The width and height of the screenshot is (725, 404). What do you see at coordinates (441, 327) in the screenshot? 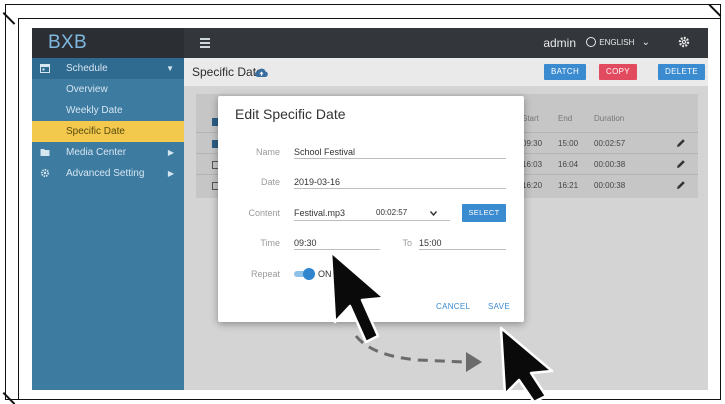
I see `overlay-layer` at bounding box center [441, 327].